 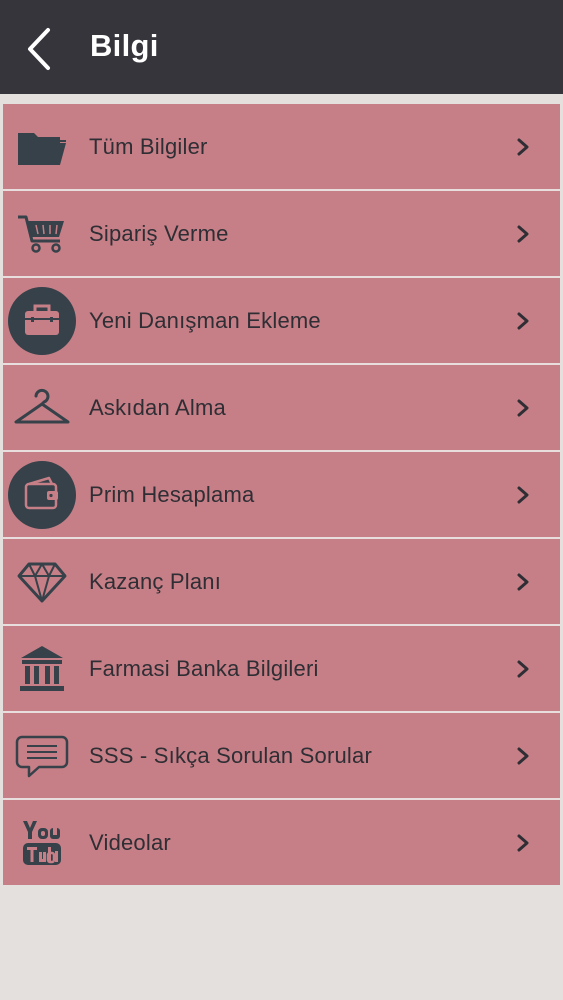 I want to click on menu-item-label: Kazanç Planı, so click(x=155, y=581).